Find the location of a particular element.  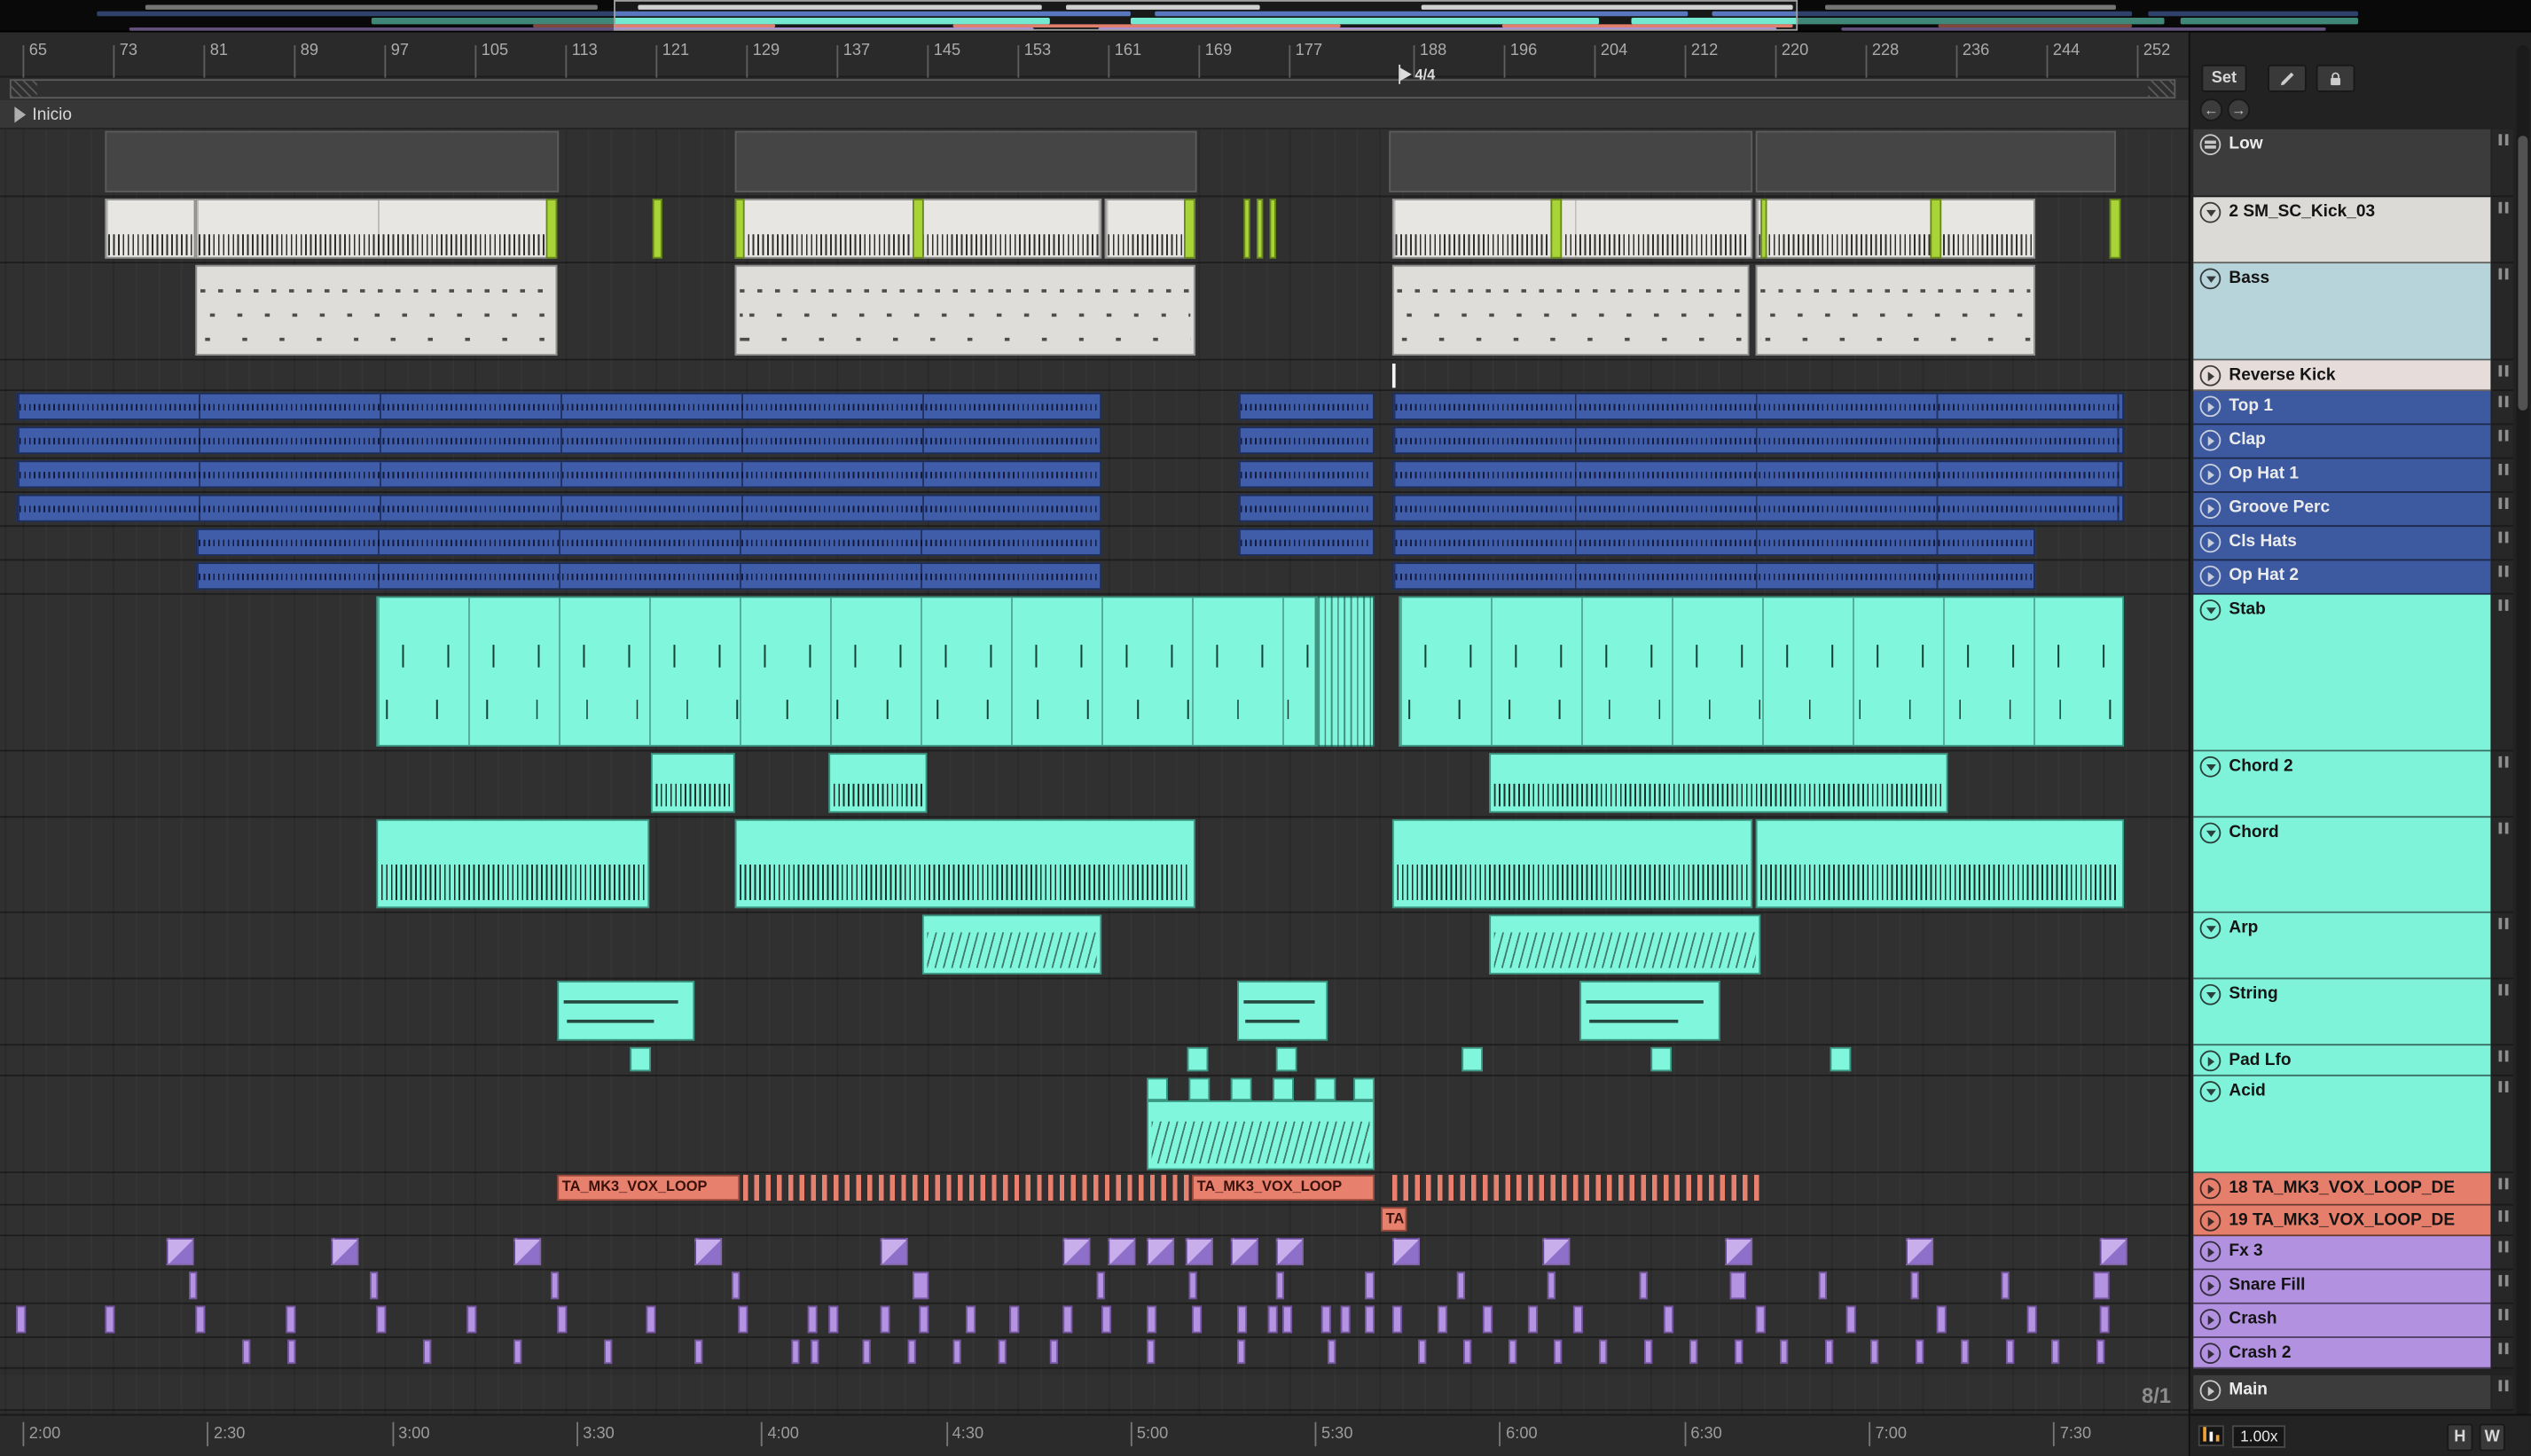

time-signature-marker: 4/4 is located at coordinates (1417, 74).